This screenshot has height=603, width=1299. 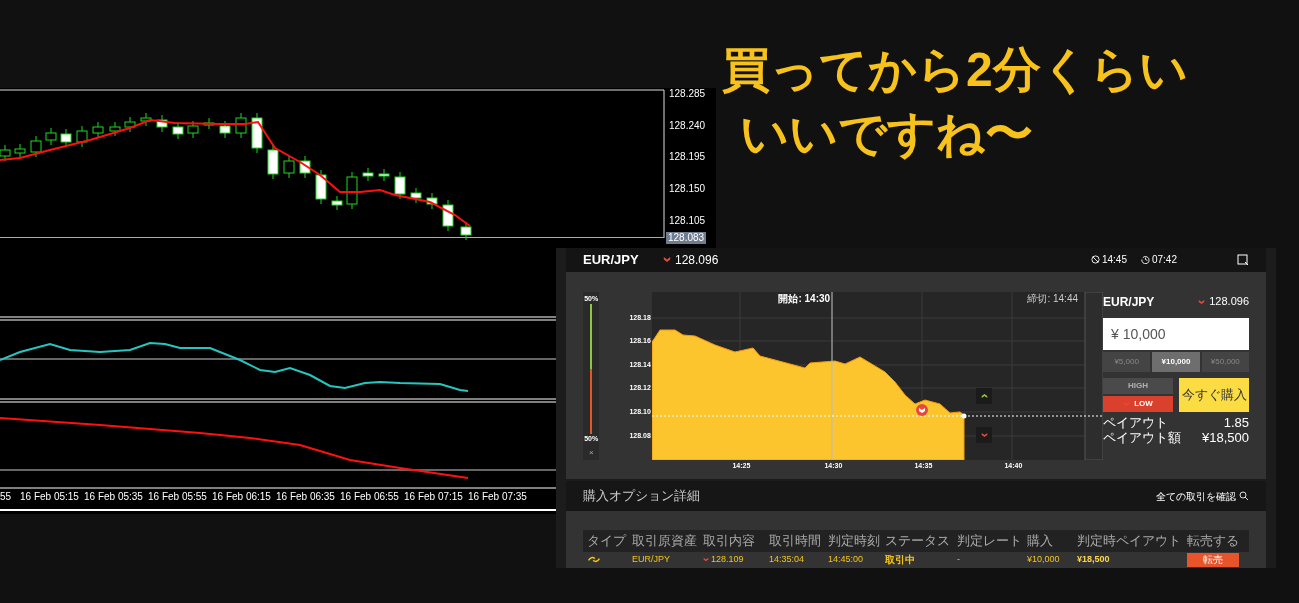 I want to click on table-cell-text: EUR/JPY, so click(x=651, y=560).